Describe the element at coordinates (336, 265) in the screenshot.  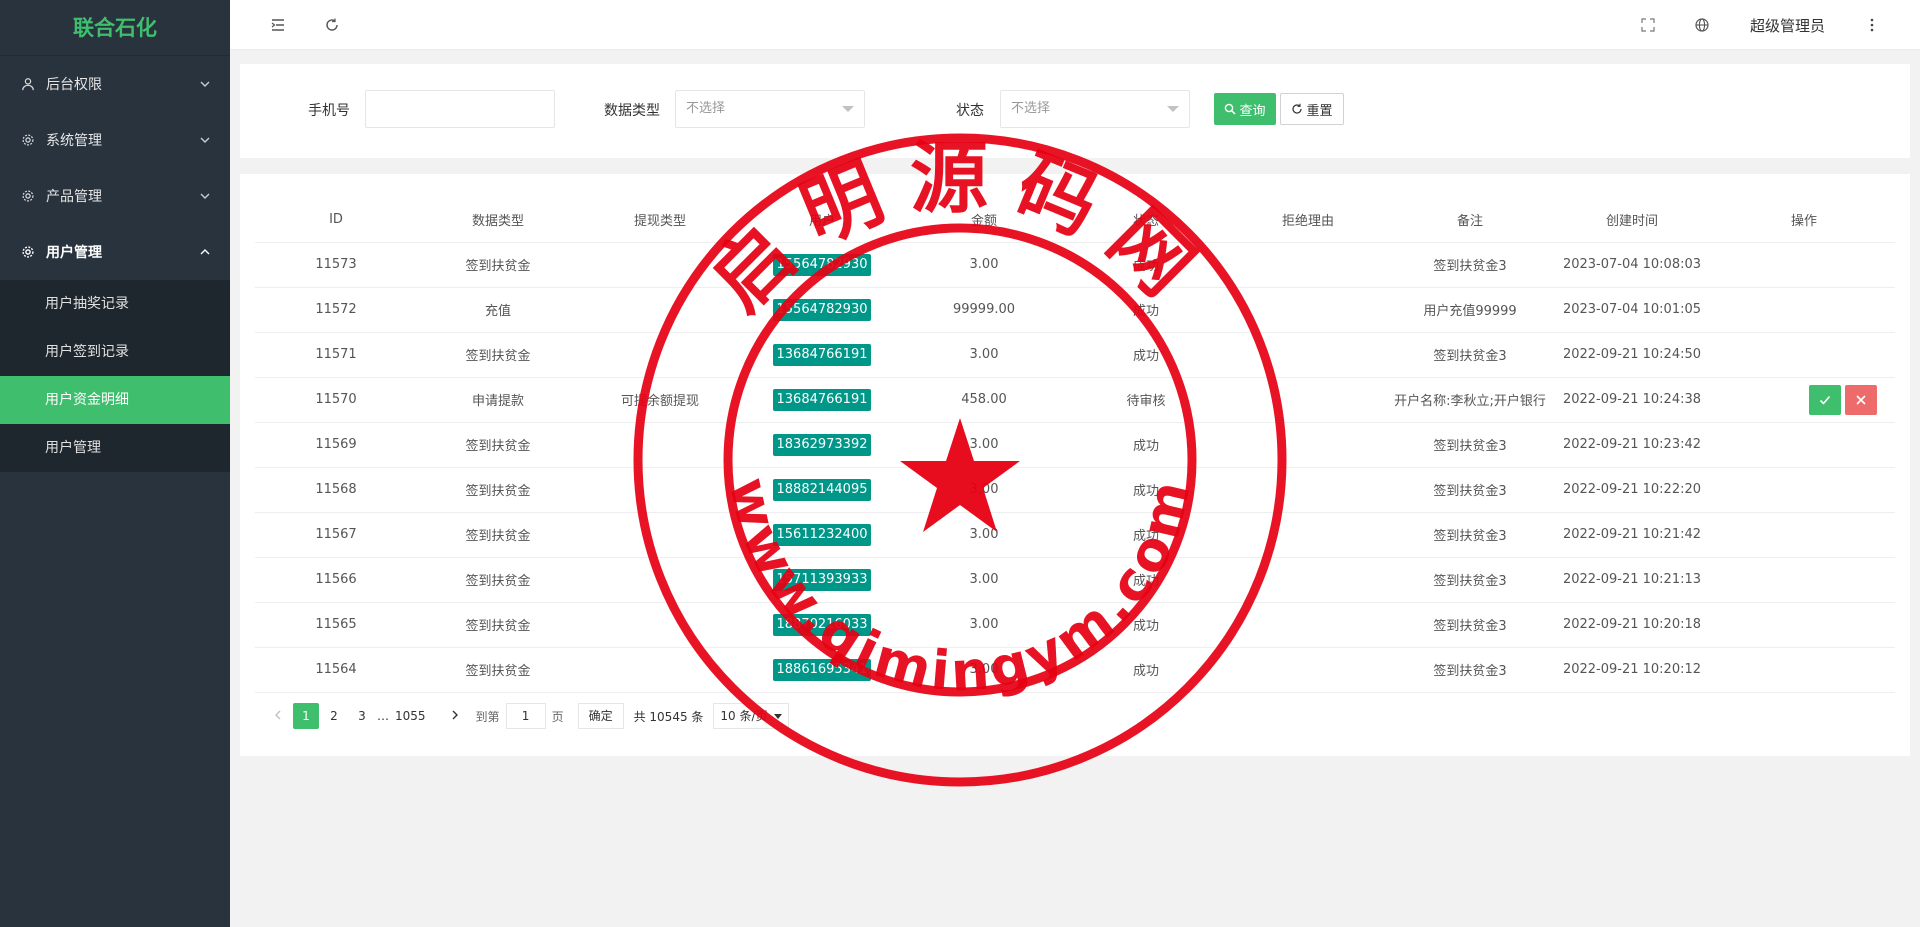
I see `cell-id: 11573` at that location.